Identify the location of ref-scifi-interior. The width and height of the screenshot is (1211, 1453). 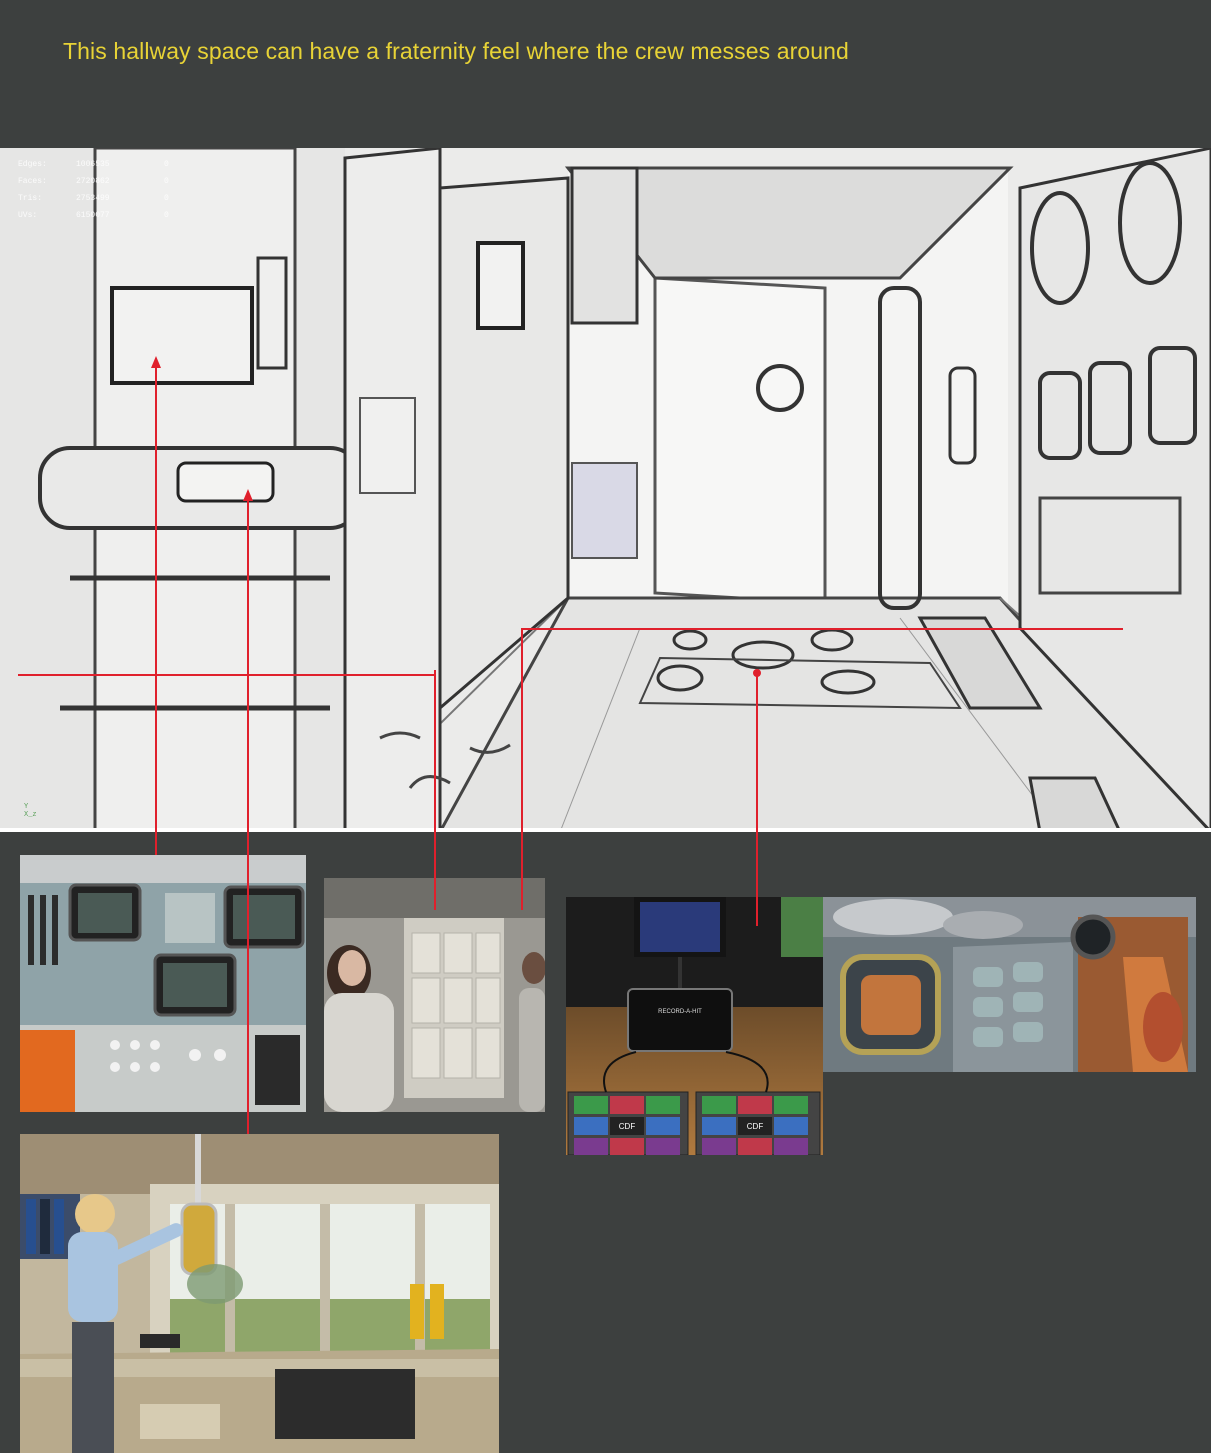
(1009, 984).